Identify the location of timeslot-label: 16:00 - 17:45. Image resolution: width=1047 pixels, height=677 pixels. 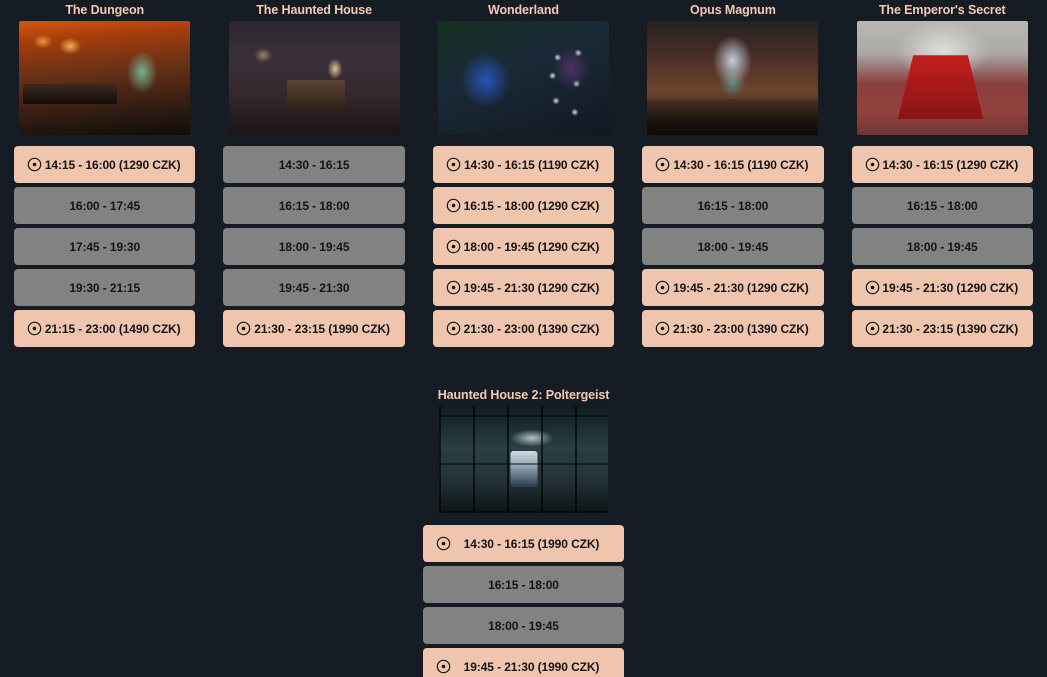
(105, 205).